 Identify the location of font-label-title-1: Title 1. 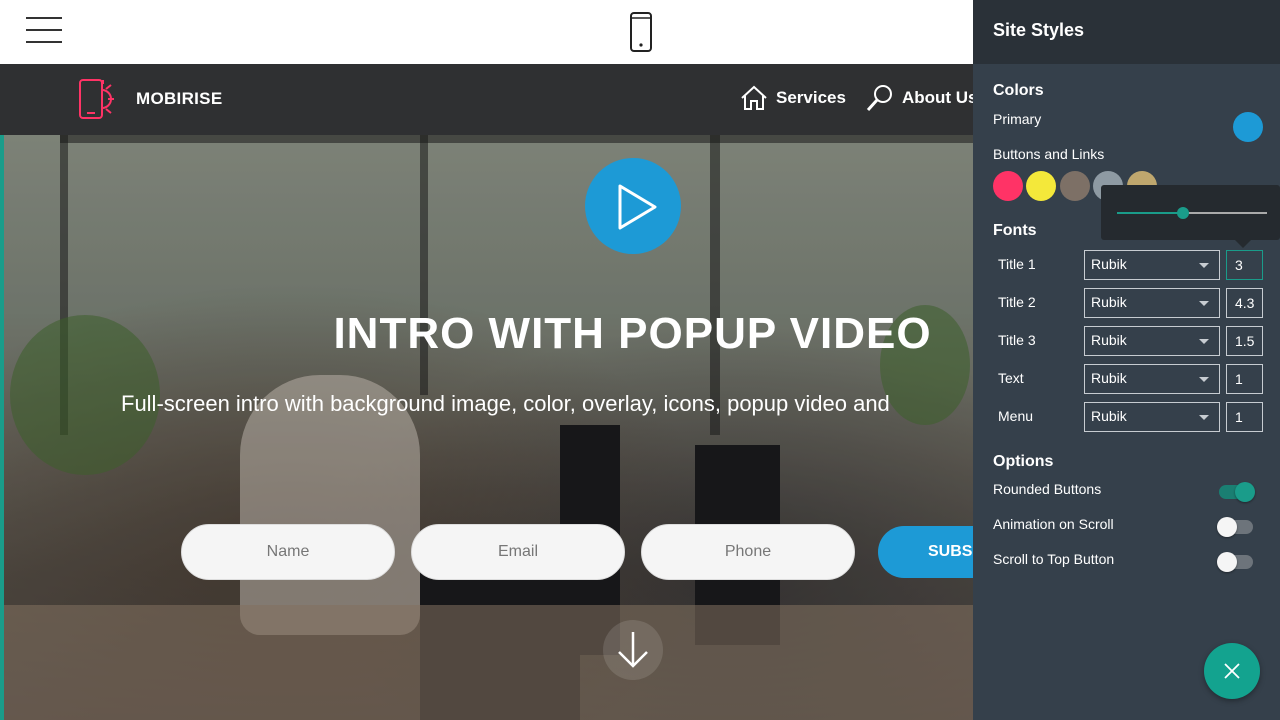
(1017, 264).